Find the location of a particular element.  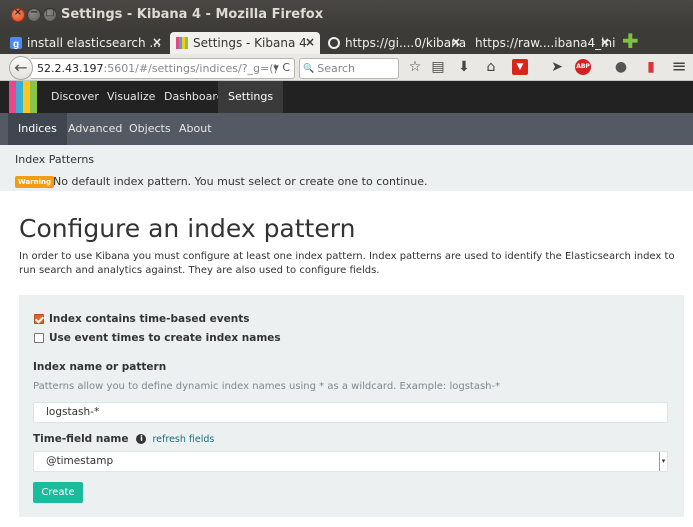

send-icon: ➤ is located at coordinates (557, 67).